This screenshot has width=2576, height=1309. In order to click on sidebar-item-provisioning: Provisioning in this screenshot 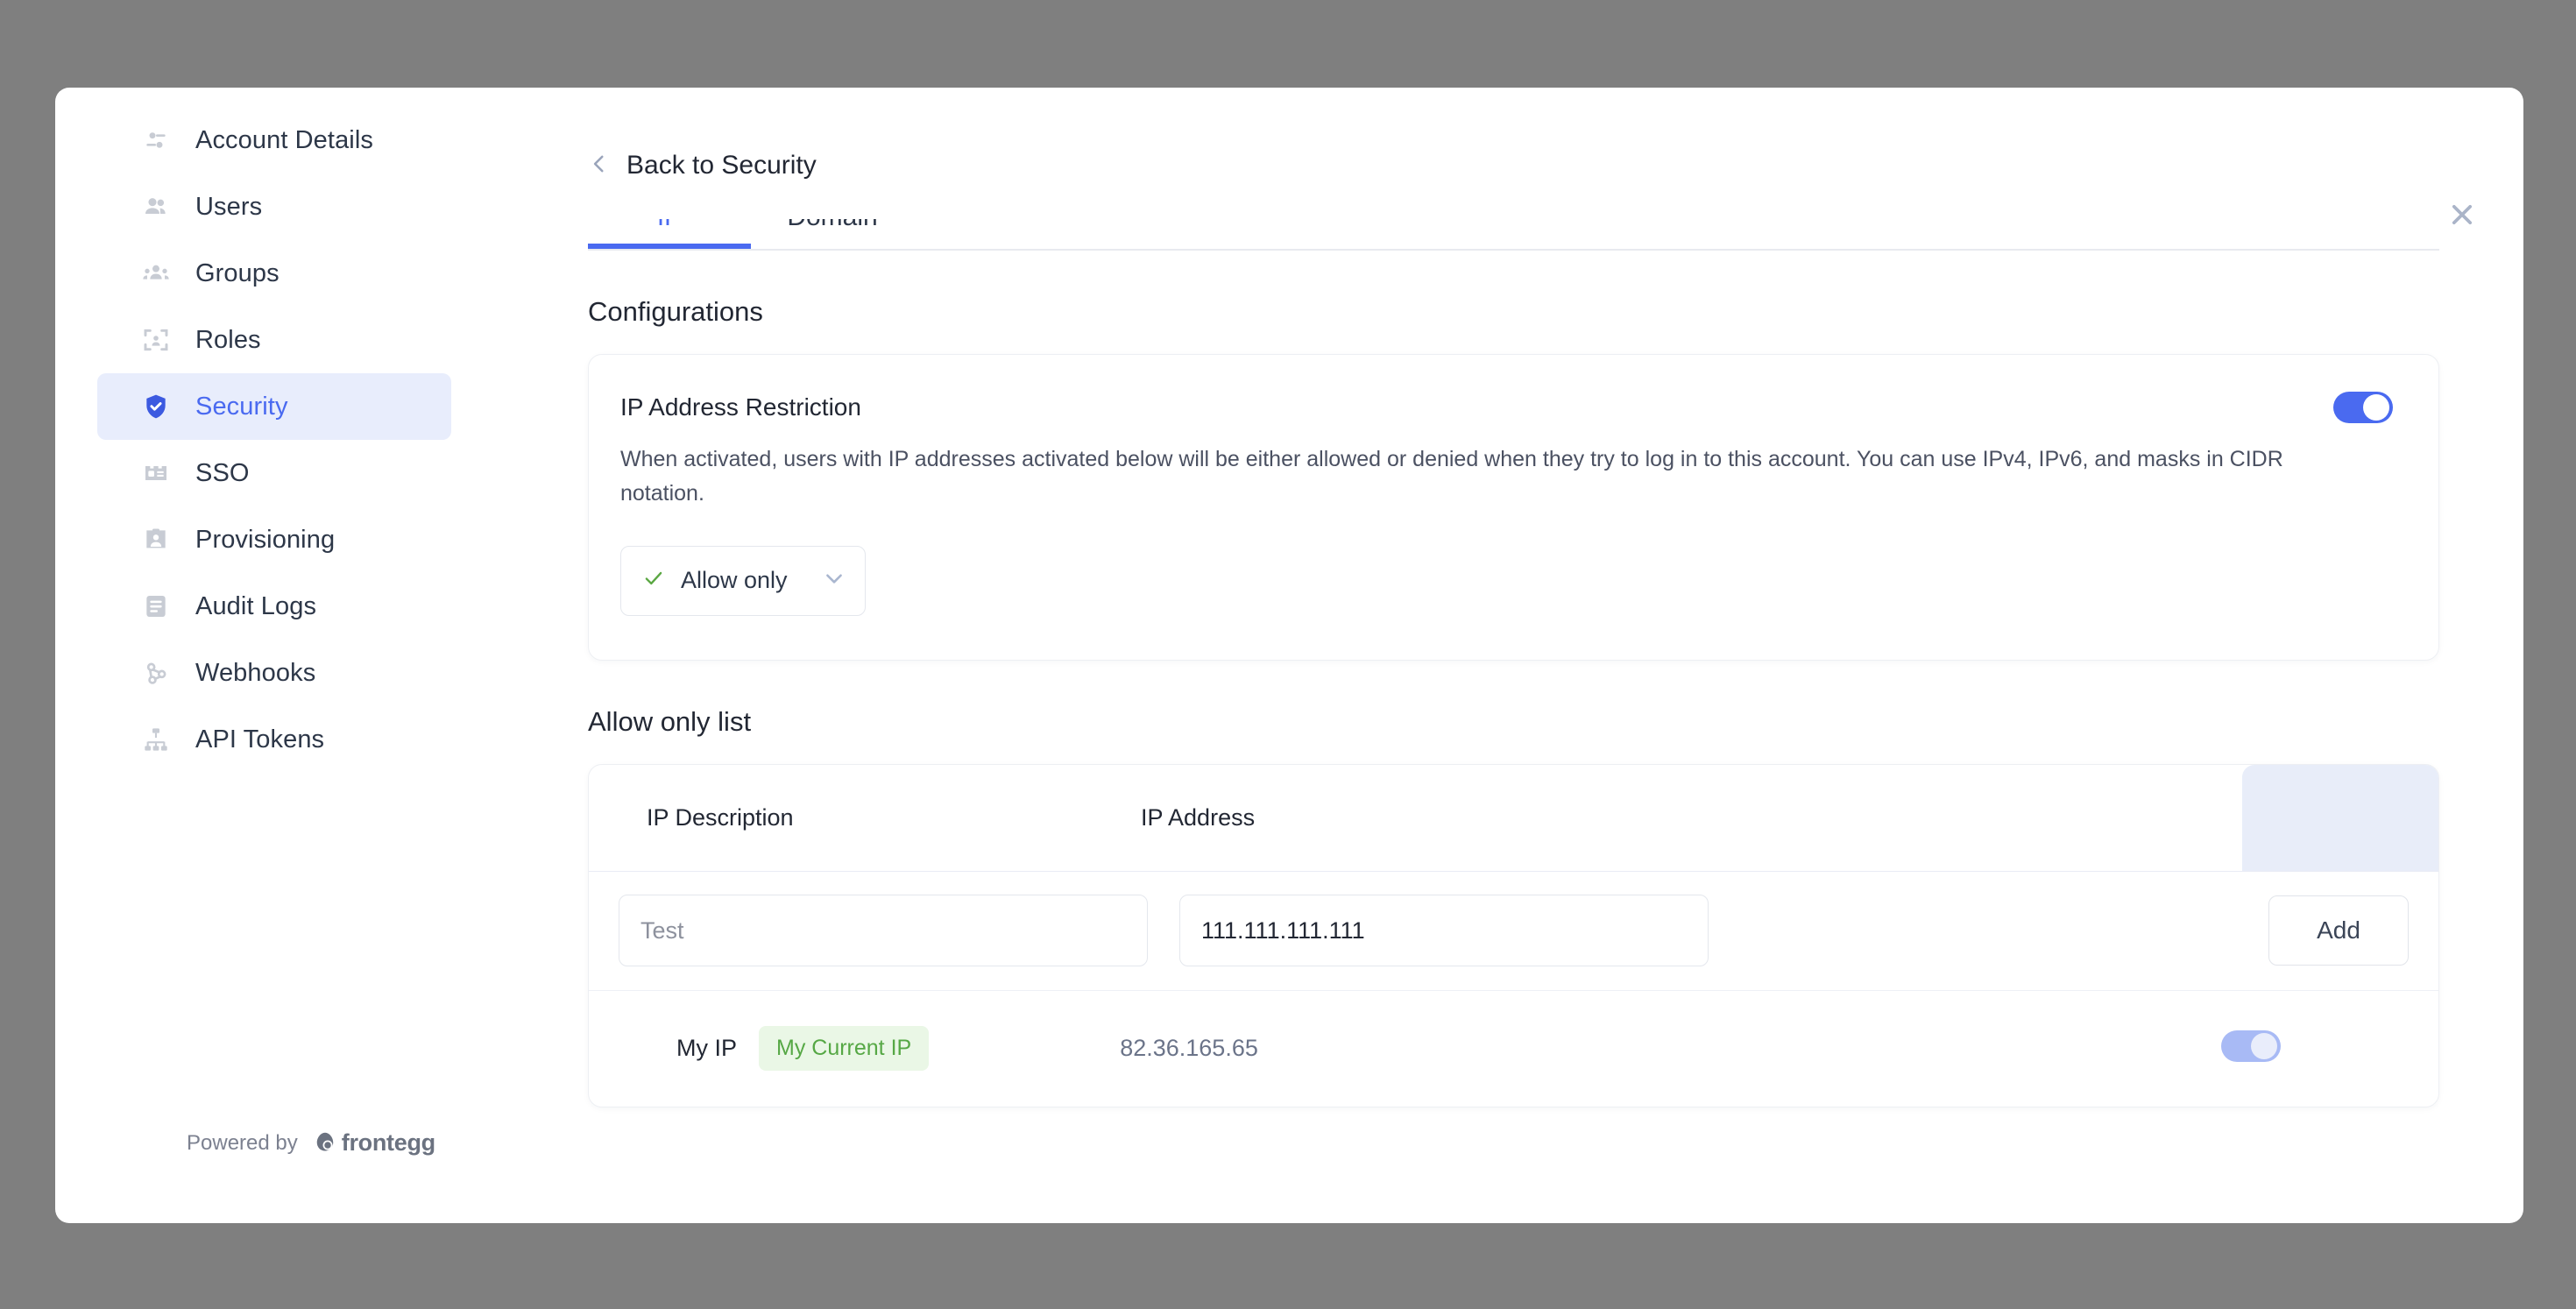, I will do `click(274, 539)`.